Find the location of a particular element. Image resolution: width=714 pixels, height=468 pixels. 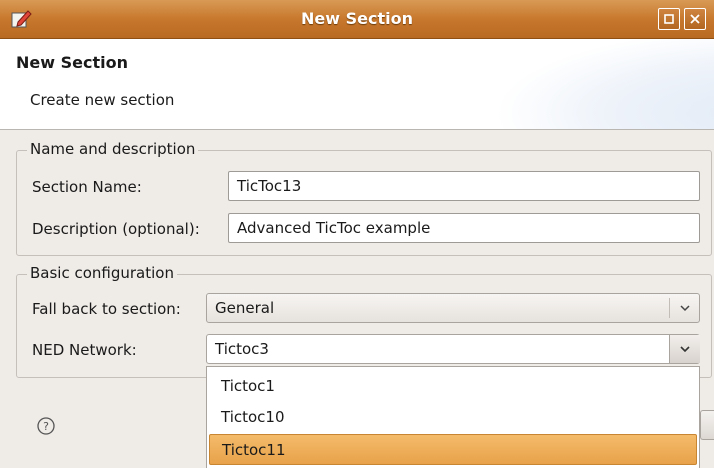

fallback-section-value: General is located at coordinates (245, 308).